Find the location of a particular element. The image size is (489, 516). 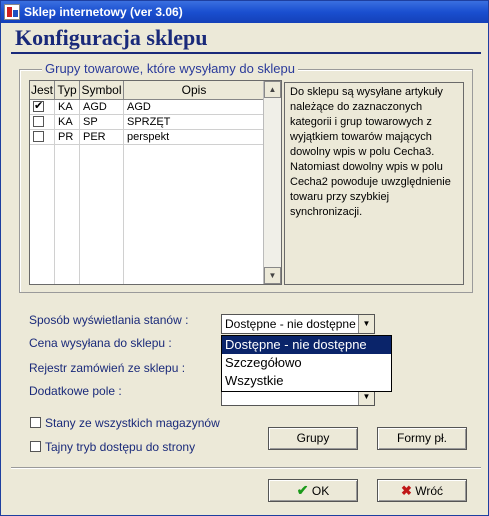

close-icon: ✖ is located at coordinates (406, 490).